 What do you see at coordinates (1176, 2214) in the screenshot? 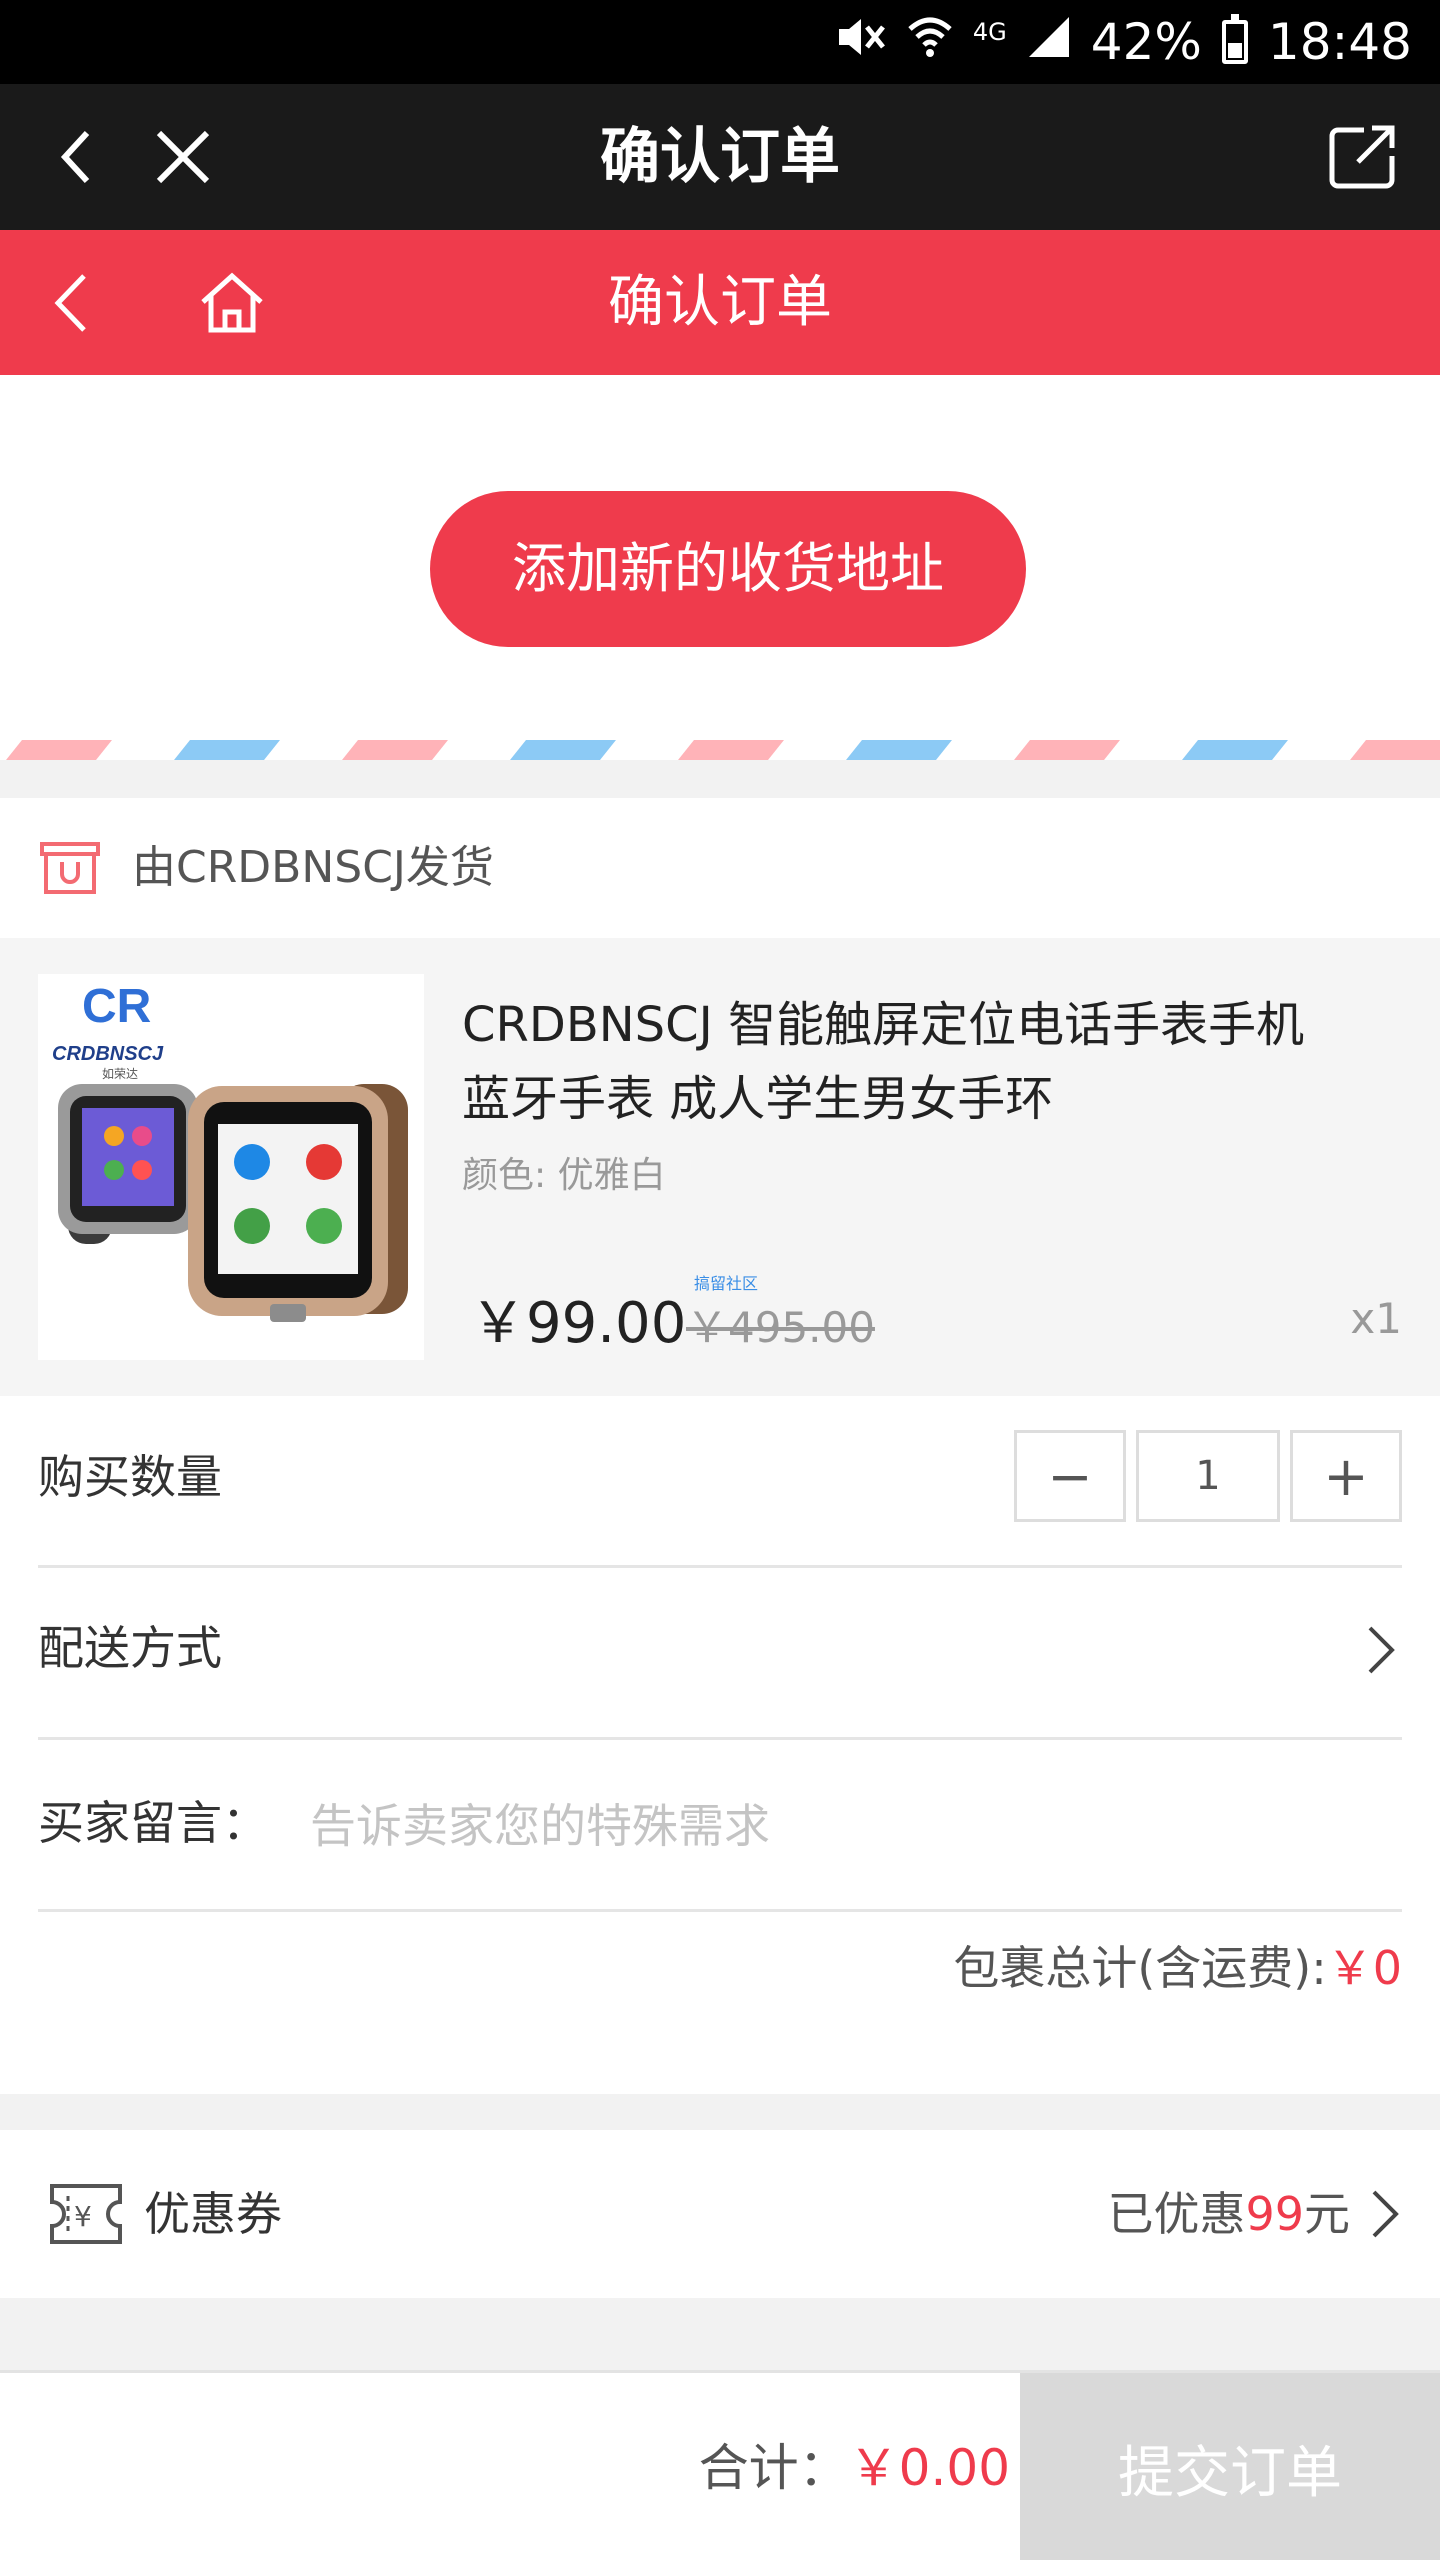
I see `coupon-prefix: 已优惠` at bounding box center [1176, 2214].